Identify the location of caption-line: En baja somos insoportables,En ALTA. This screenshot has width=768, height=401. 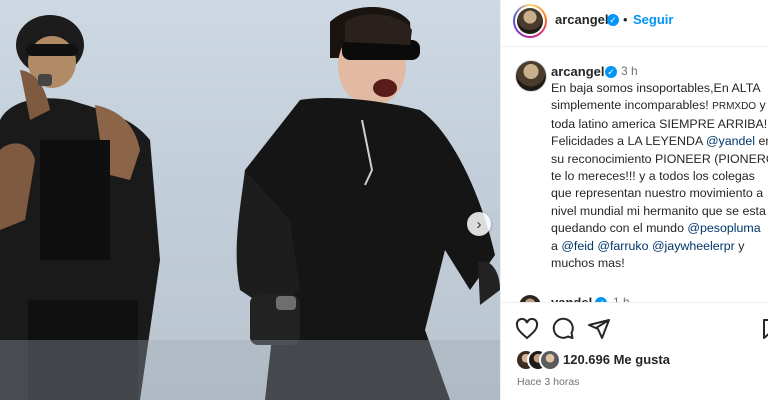
(656, 88).